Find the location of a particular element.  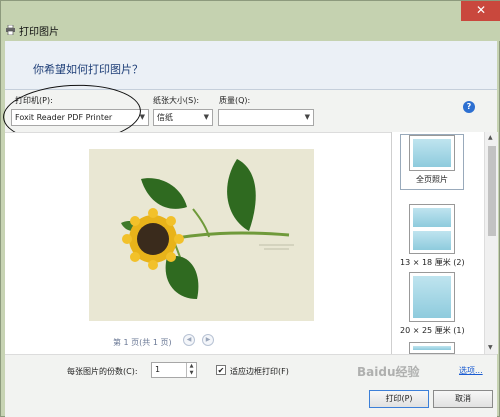

copies-stepper: 1 ▲ ▼ is located at coordinates (174, 370).